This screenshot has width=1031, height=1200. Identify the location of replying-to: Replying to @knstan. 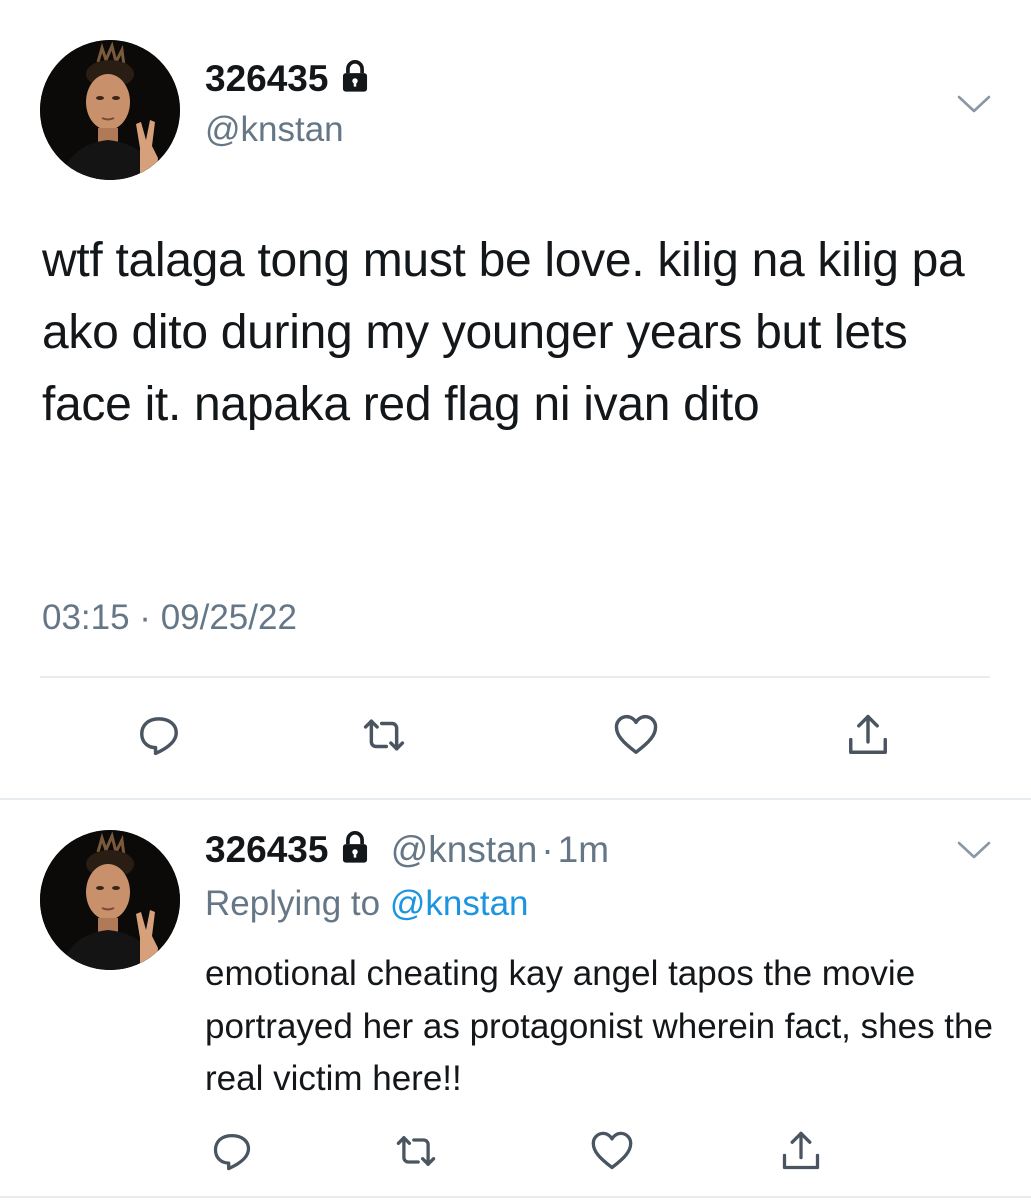
(367, 904).